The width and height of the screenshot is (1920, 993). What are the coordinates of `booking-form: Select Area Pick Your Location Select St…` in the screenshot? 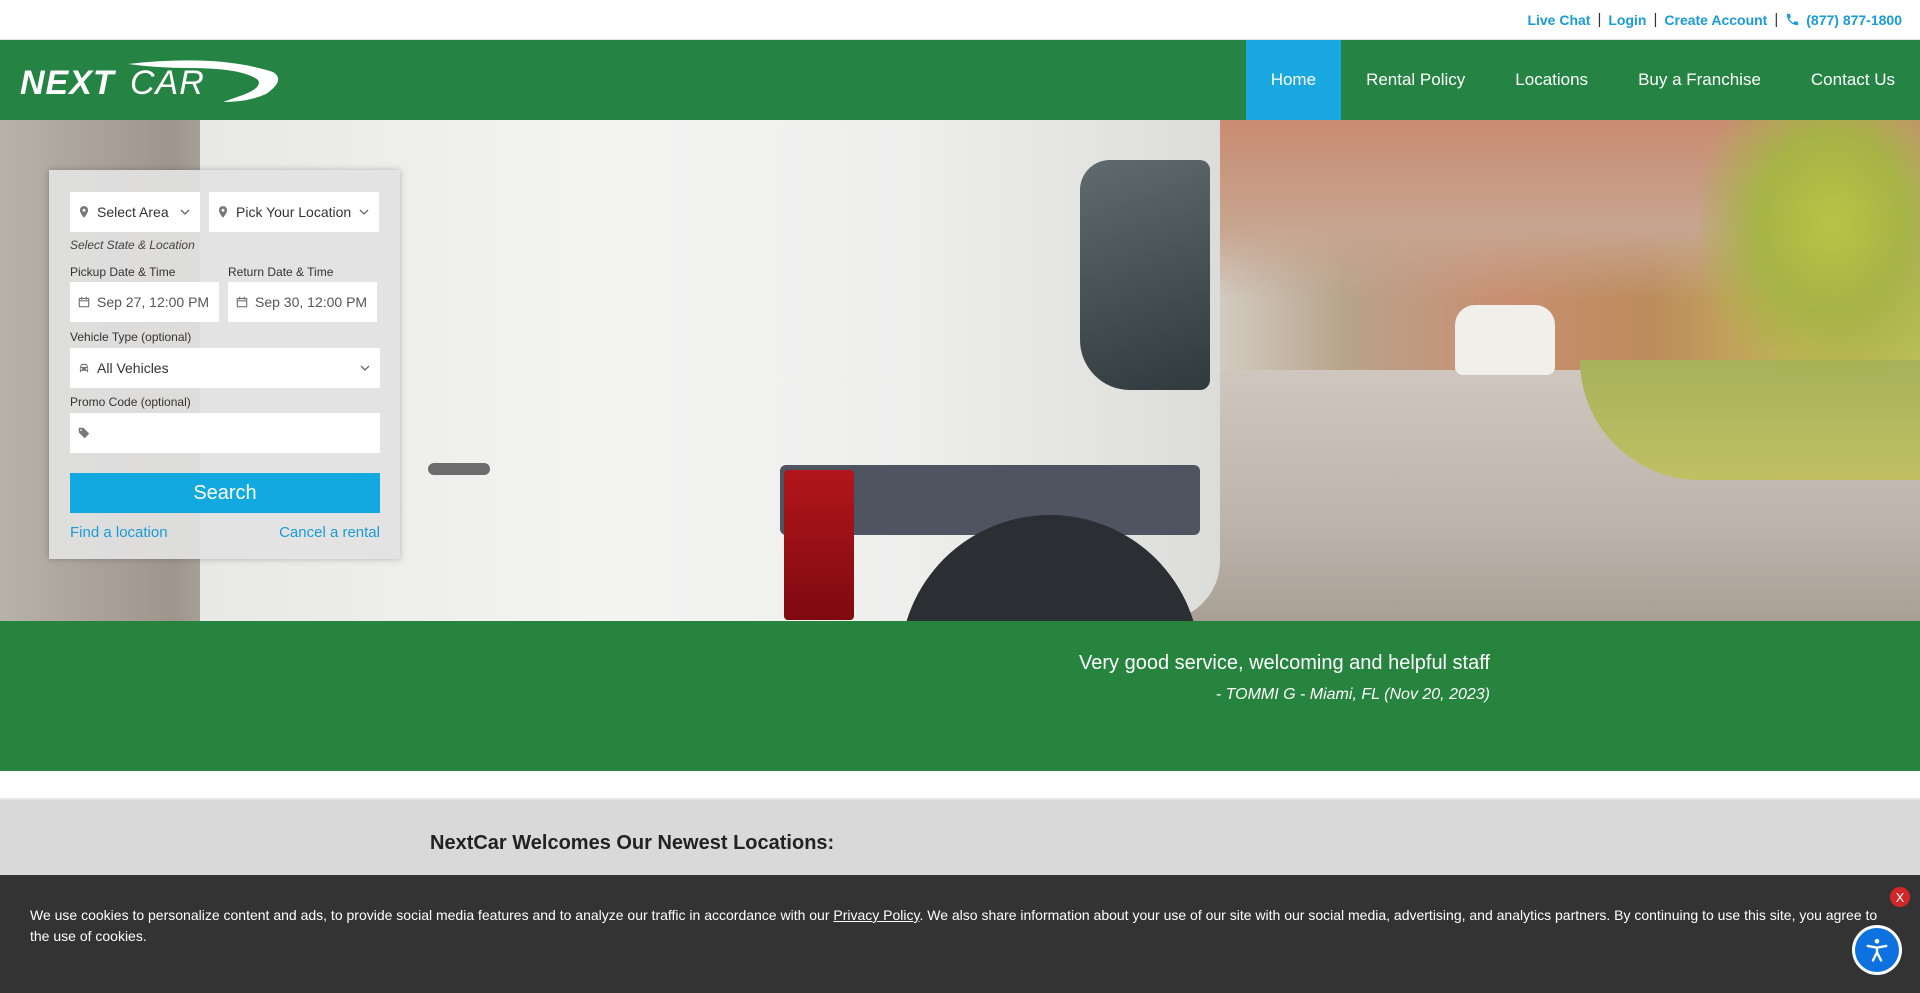 It's located at (224, 364).